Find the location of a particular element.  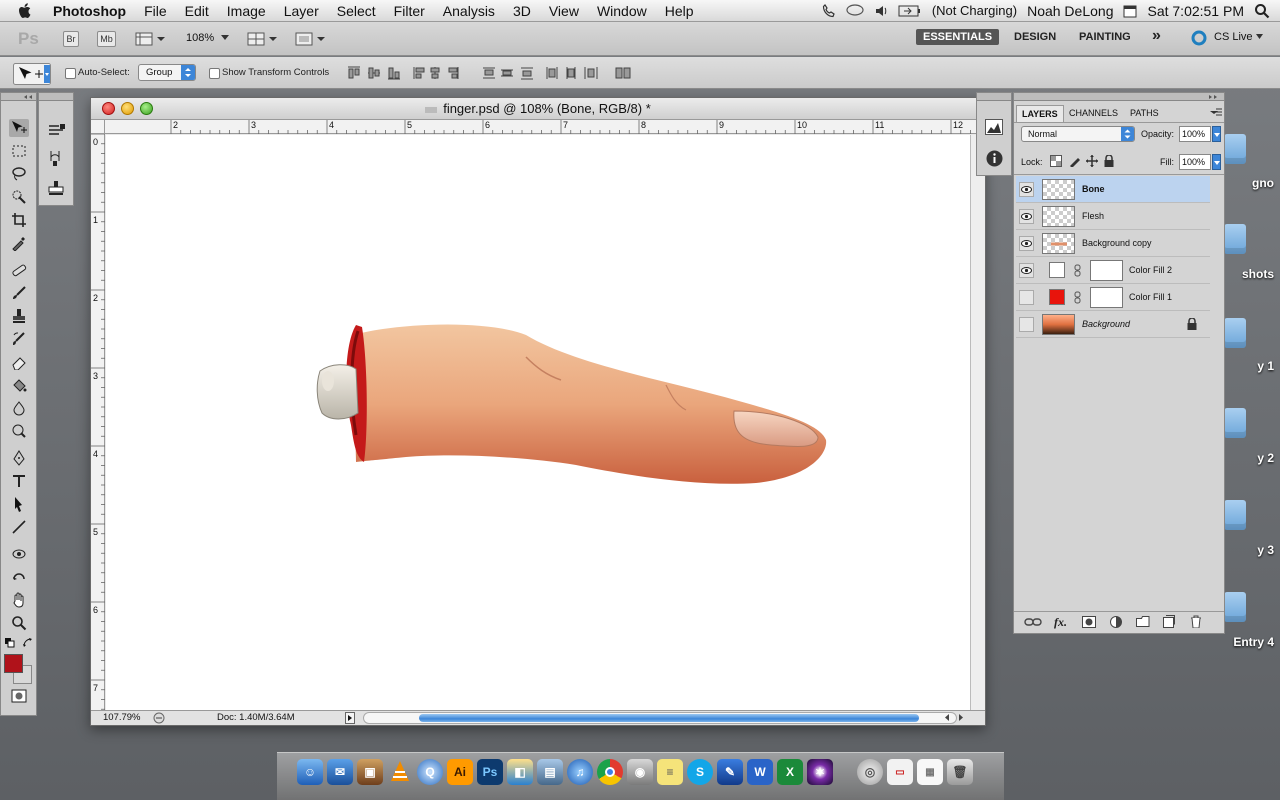

tool-presets-icon is located at coordinates (57, 130).